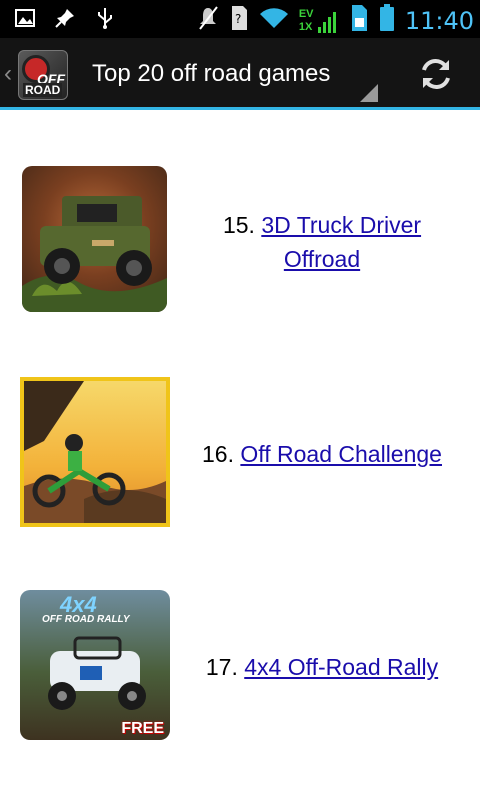  What do you see at coordinates (43, 75) in the screenshot?
I see `app-logo: OFF ROAD` at bounding box center [43, 75].